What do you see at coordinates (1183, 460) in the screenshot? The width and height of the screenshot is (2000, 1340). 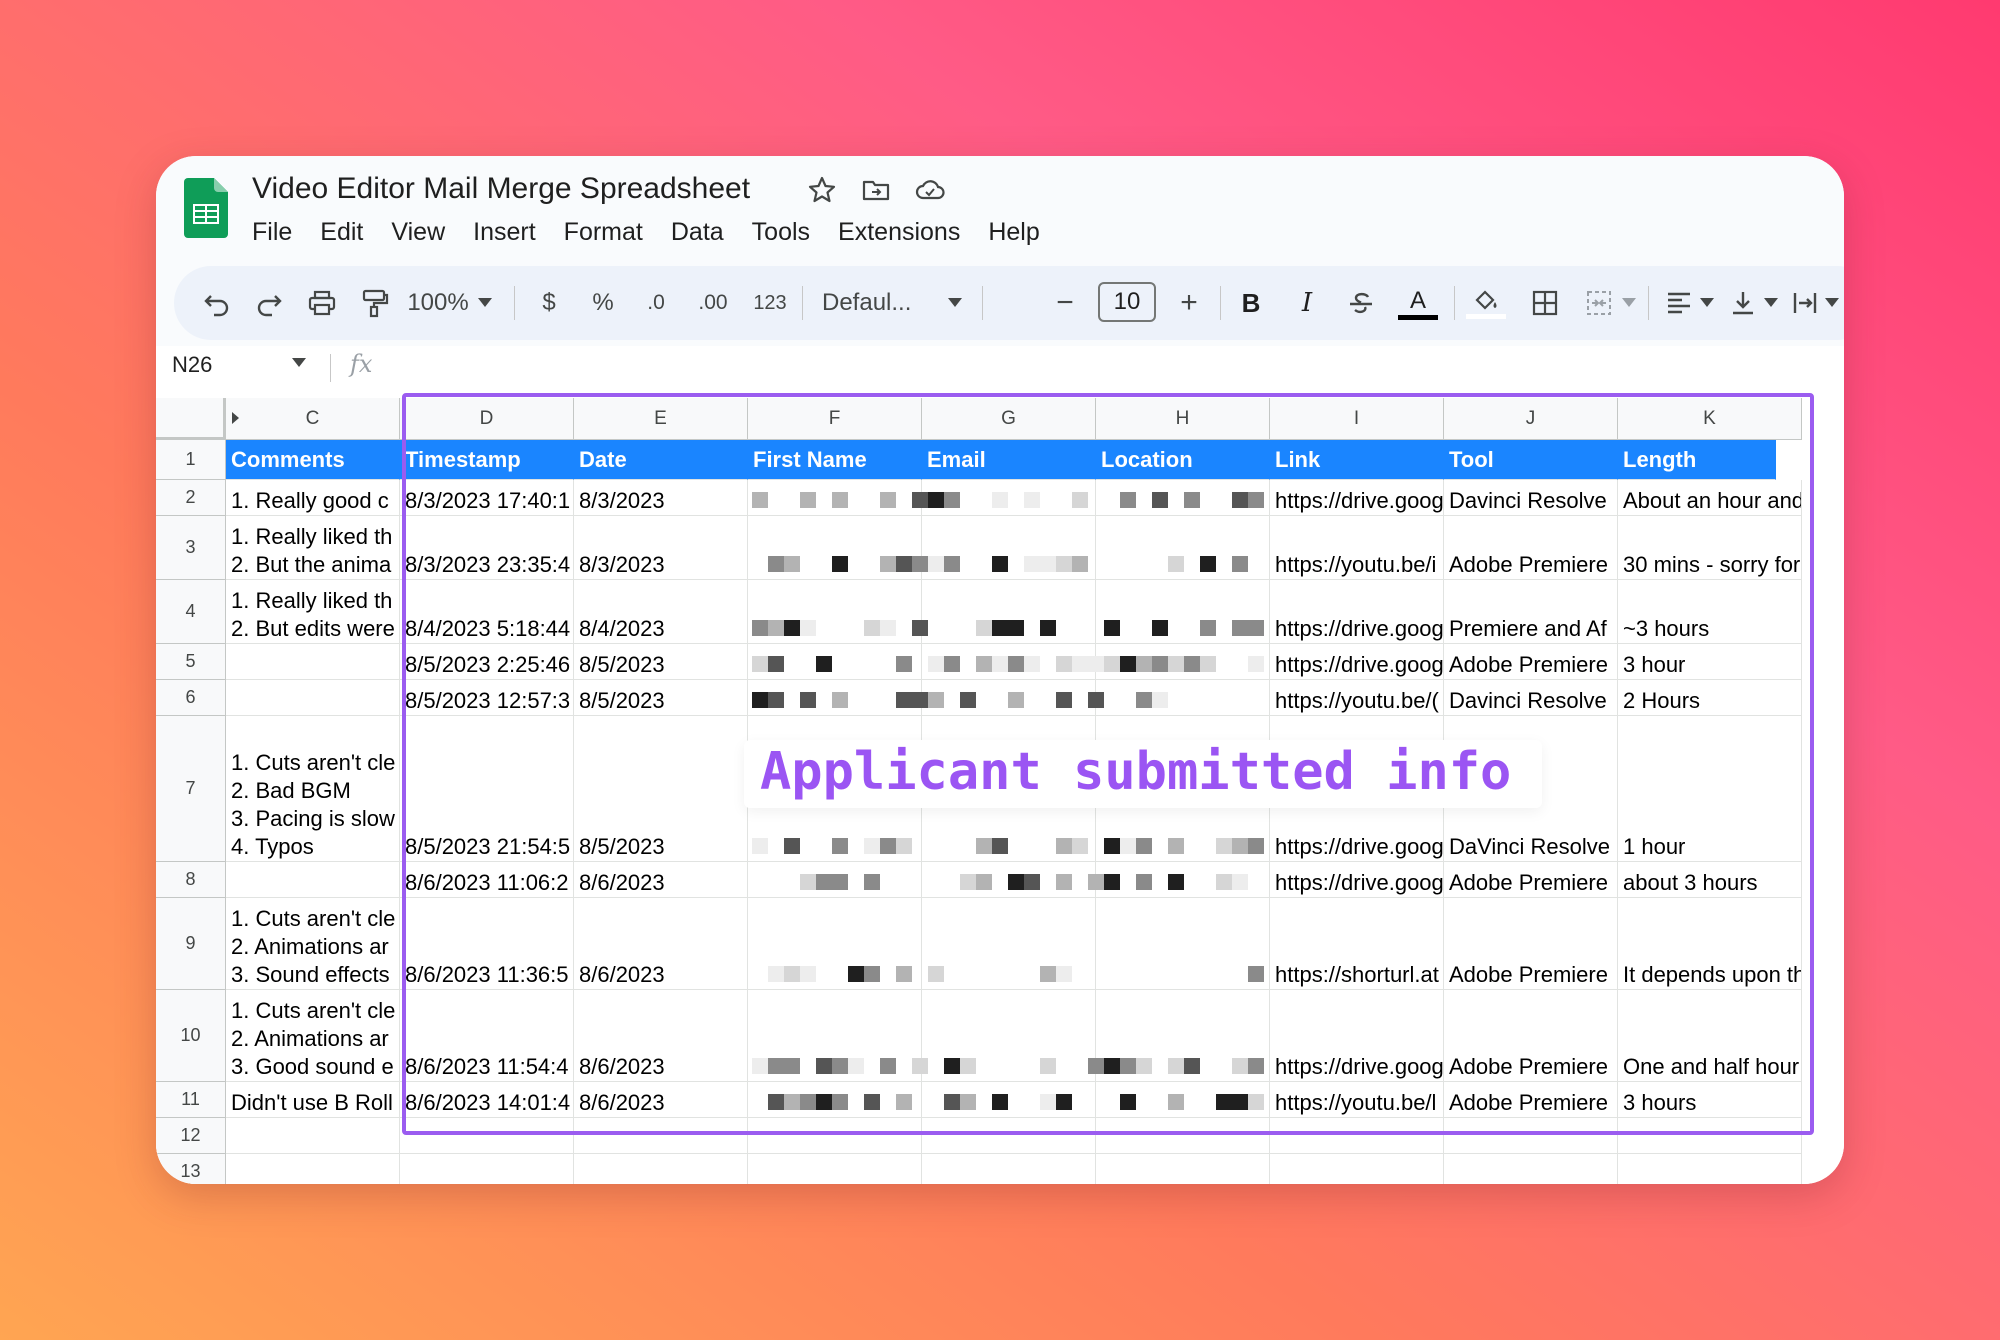 I see `header-cell-h: Location` at bounding box center [1183, 460].